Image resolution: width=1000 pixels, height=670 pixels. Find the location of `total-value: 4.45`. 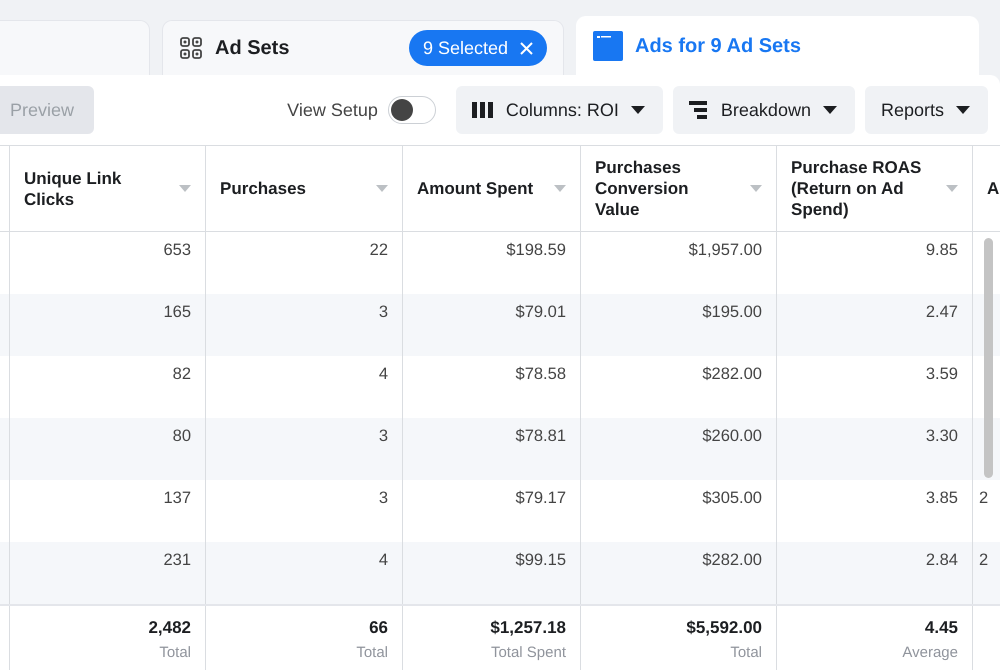

total-value: 4.45 is located at coordinates (941, 628).